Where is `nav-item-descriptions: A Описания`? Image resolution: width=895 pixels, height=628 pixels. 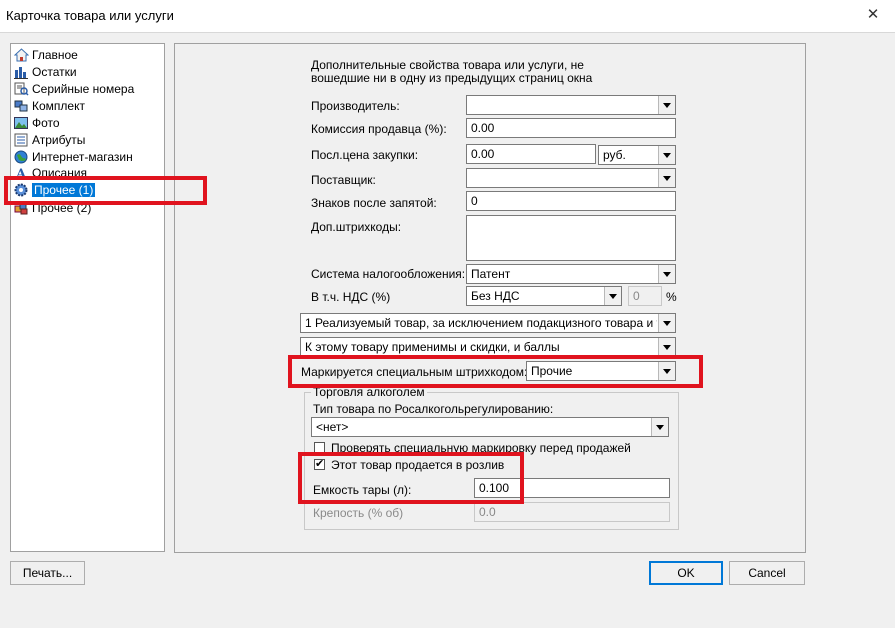
nav-item-descriptions: A Описания is located at coordinates (88, 173).